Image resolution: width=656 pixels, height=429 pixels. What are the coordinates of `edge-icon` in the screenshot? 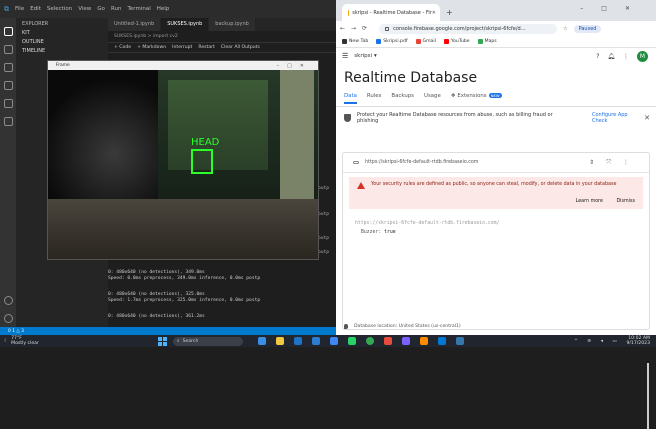 It's located at (316, 341).